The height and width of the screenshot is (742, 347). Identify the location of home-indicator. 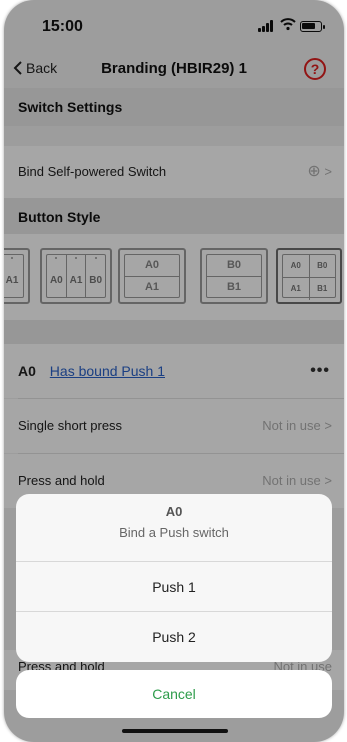
(175, 731).